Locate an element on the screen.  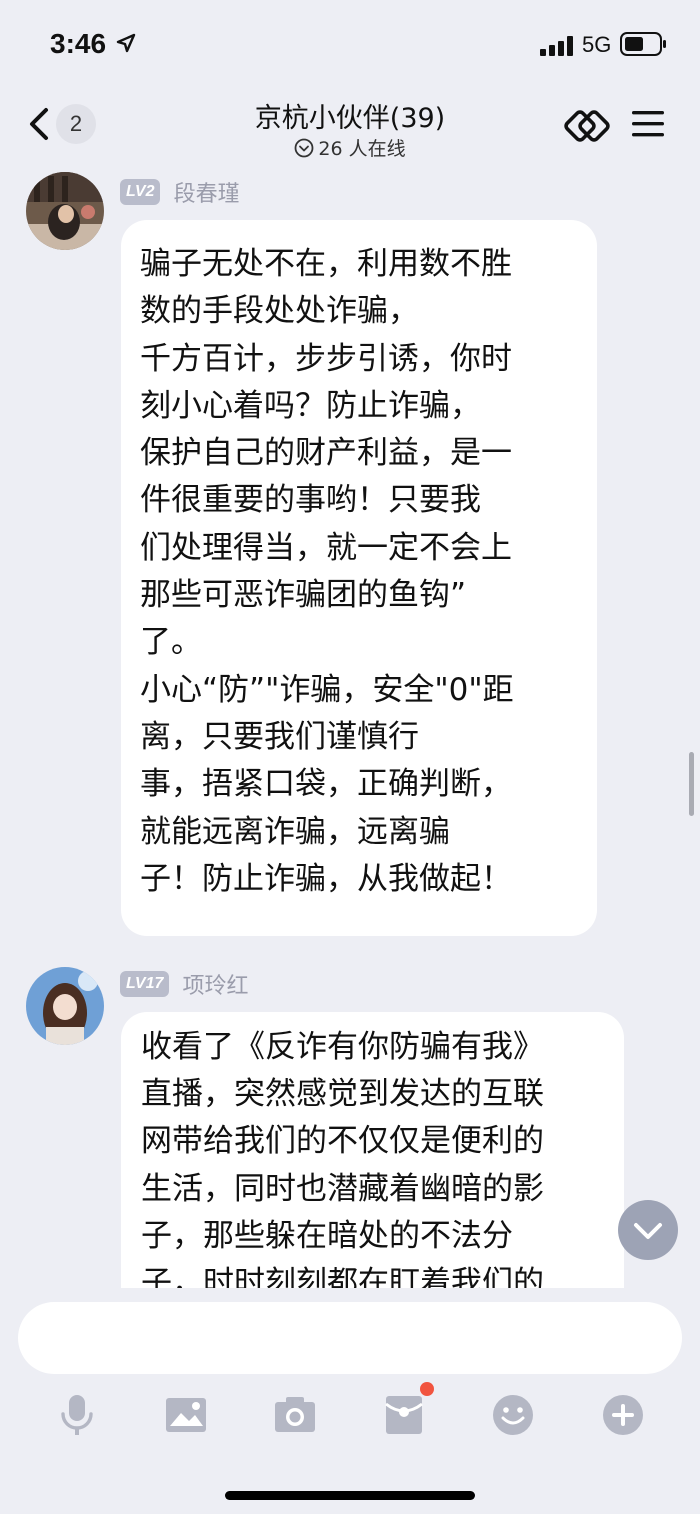
message-line: 离，只要我们谨慎行 is located at coordinates (279, 736).